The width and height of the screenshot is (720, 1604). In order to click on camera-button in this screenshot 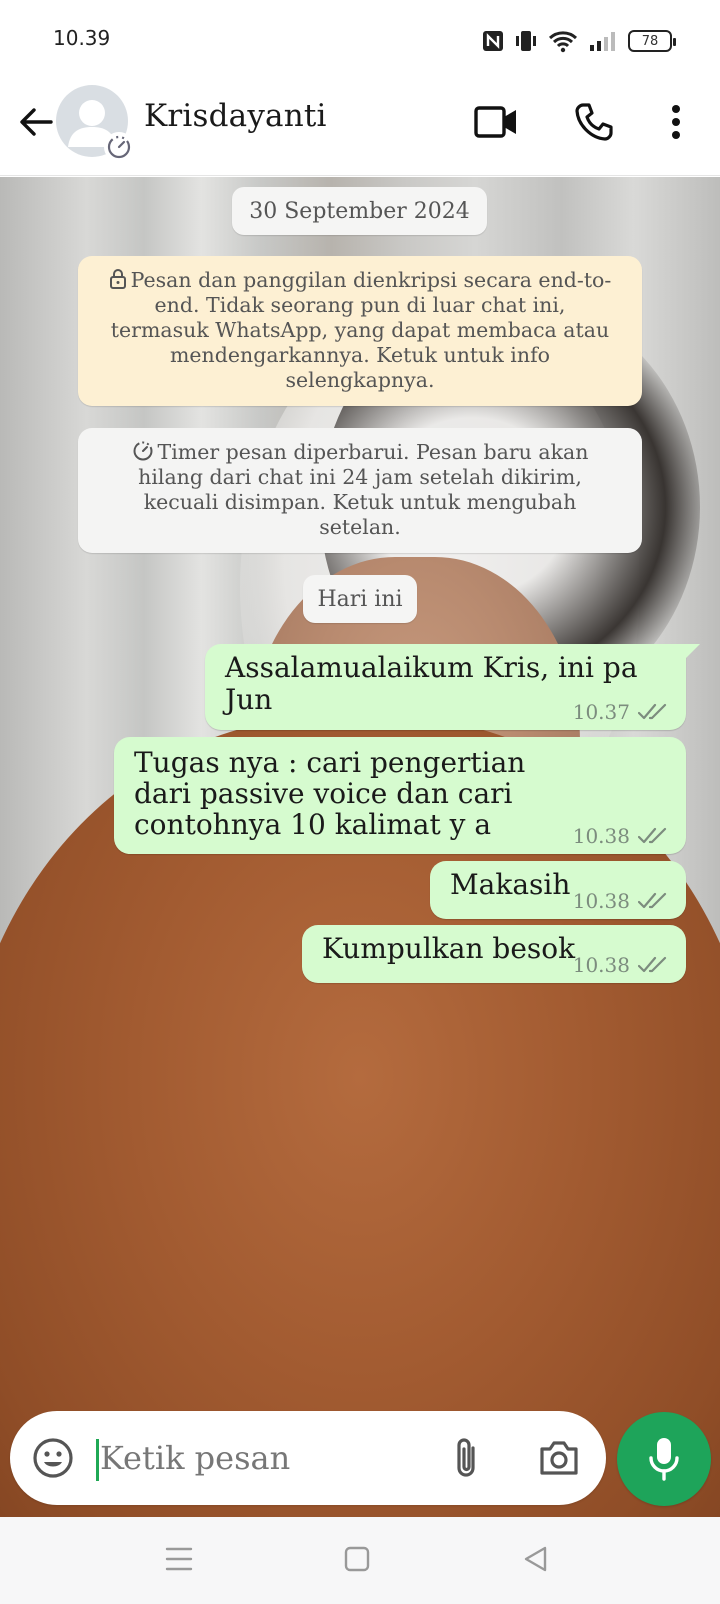, I will do `click(559, 1458)`.